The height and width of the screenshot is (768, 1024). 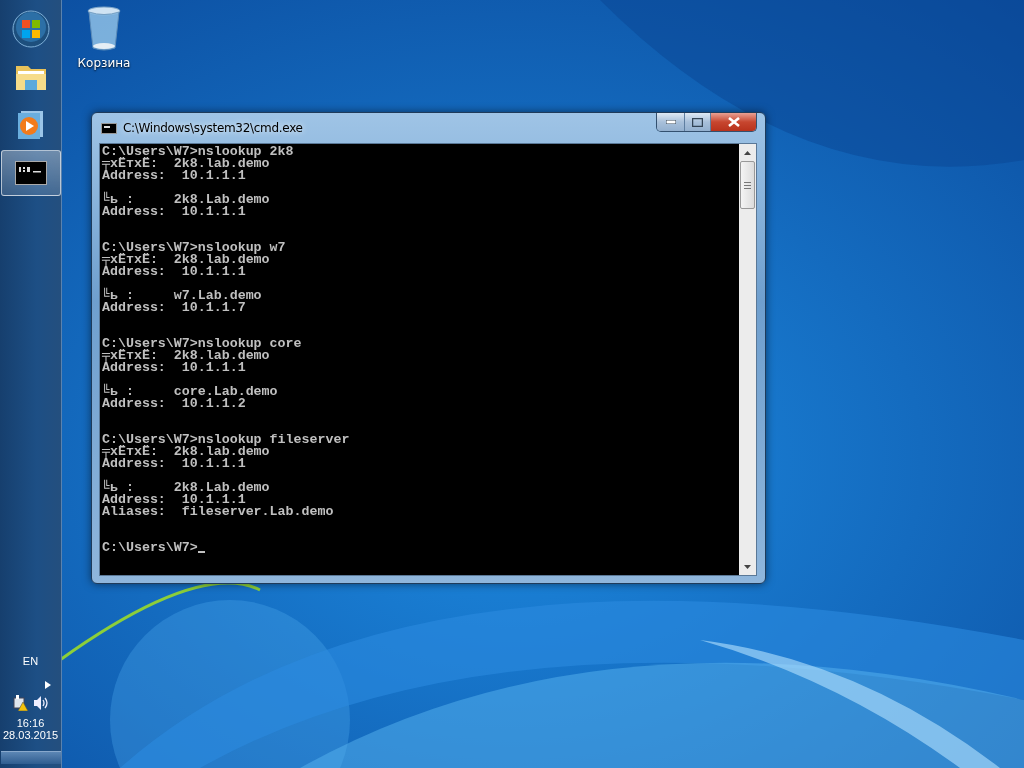 I want to click on taskbar-button, so click(x=30, y=173).